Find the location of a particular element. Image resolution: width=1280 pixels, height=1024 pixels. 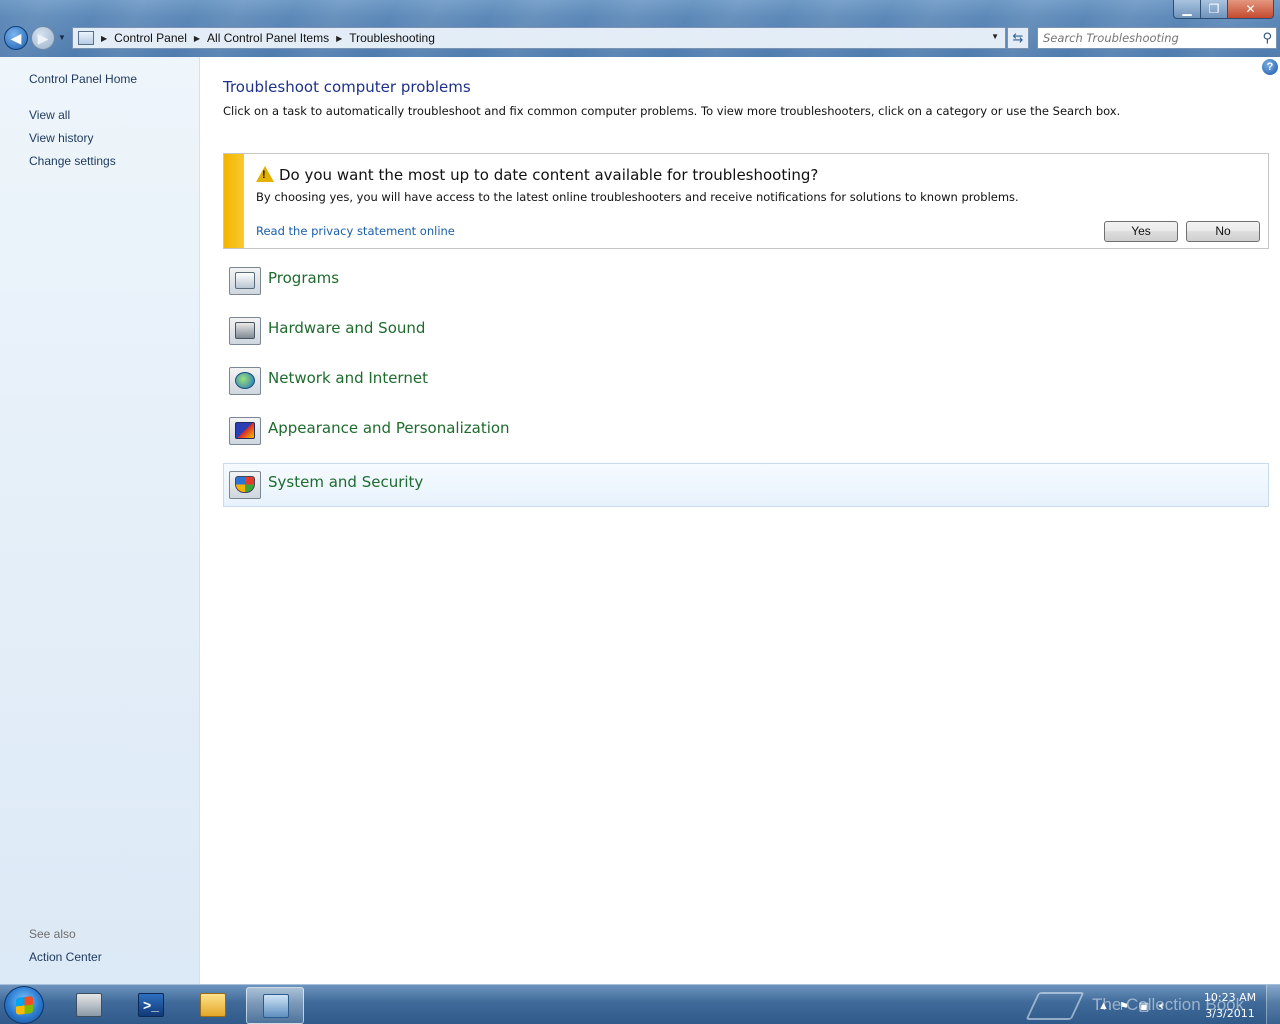

start-button is located at coordinates (24, 1005).